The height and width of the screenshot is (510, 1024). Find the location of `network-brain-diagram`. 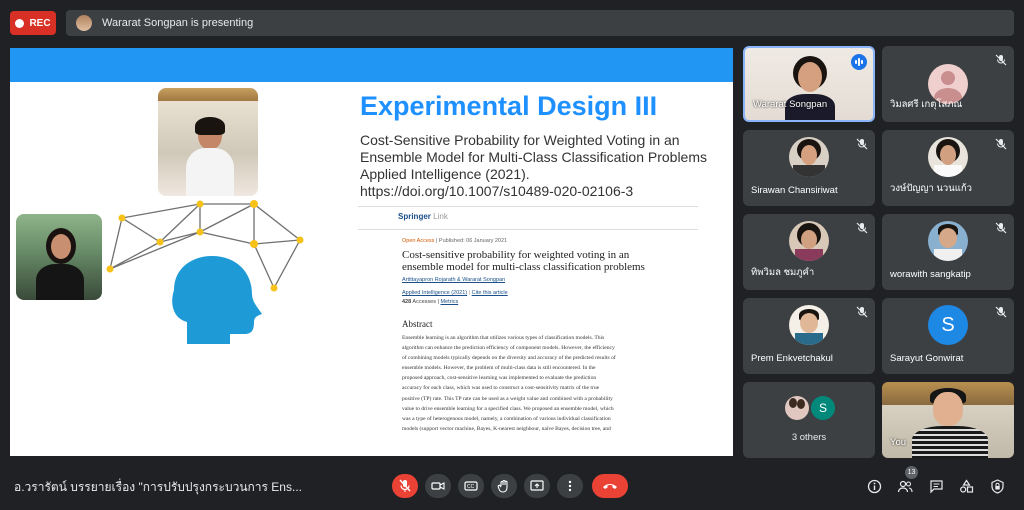

network-brain-diagram is located at coordinates (205, 272).